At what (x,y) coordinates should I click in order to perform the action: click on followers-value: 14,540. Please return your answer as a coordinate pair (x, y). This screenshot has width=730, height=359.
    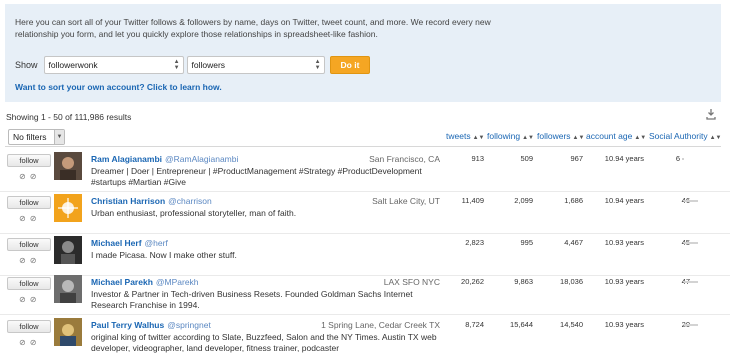
    Looking at the image, I should click on (571, 324).